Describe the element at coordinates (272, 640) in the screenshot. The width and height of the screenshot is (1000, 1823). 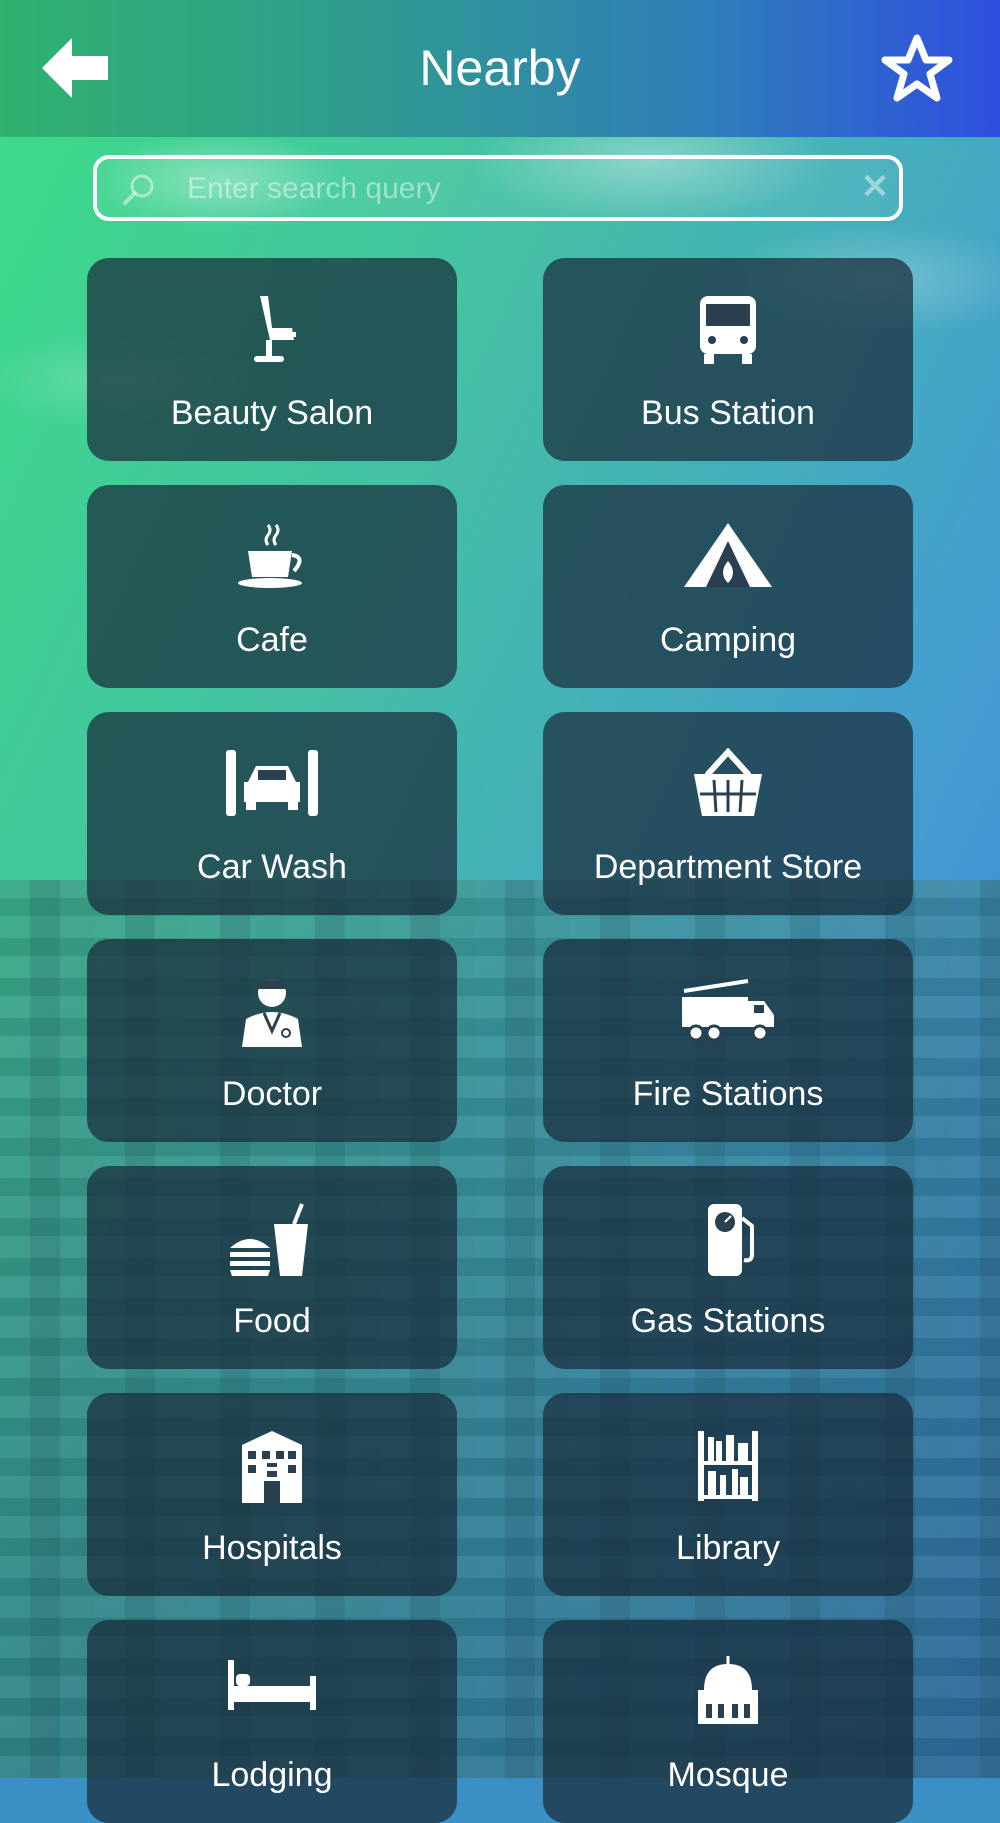
I see `category-label: Cafe` at that location.